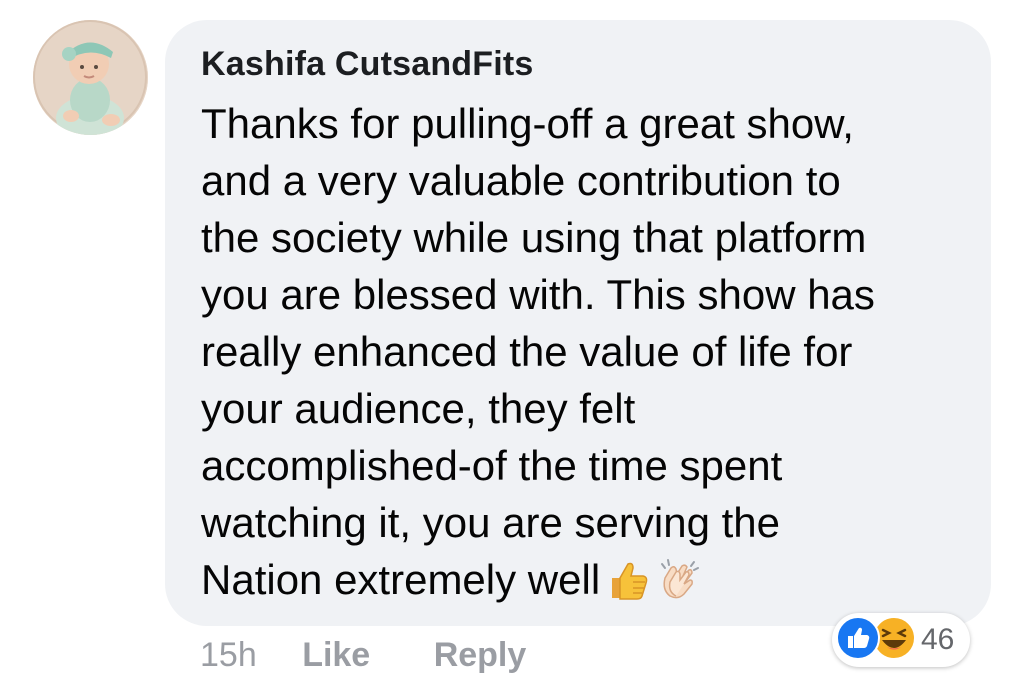 The width and height of the screenshot is (1024, 689). Describe the element at coordinates (418, 408) in the screenshot. I see `comment-text-line: your audience, they felt` at that location.